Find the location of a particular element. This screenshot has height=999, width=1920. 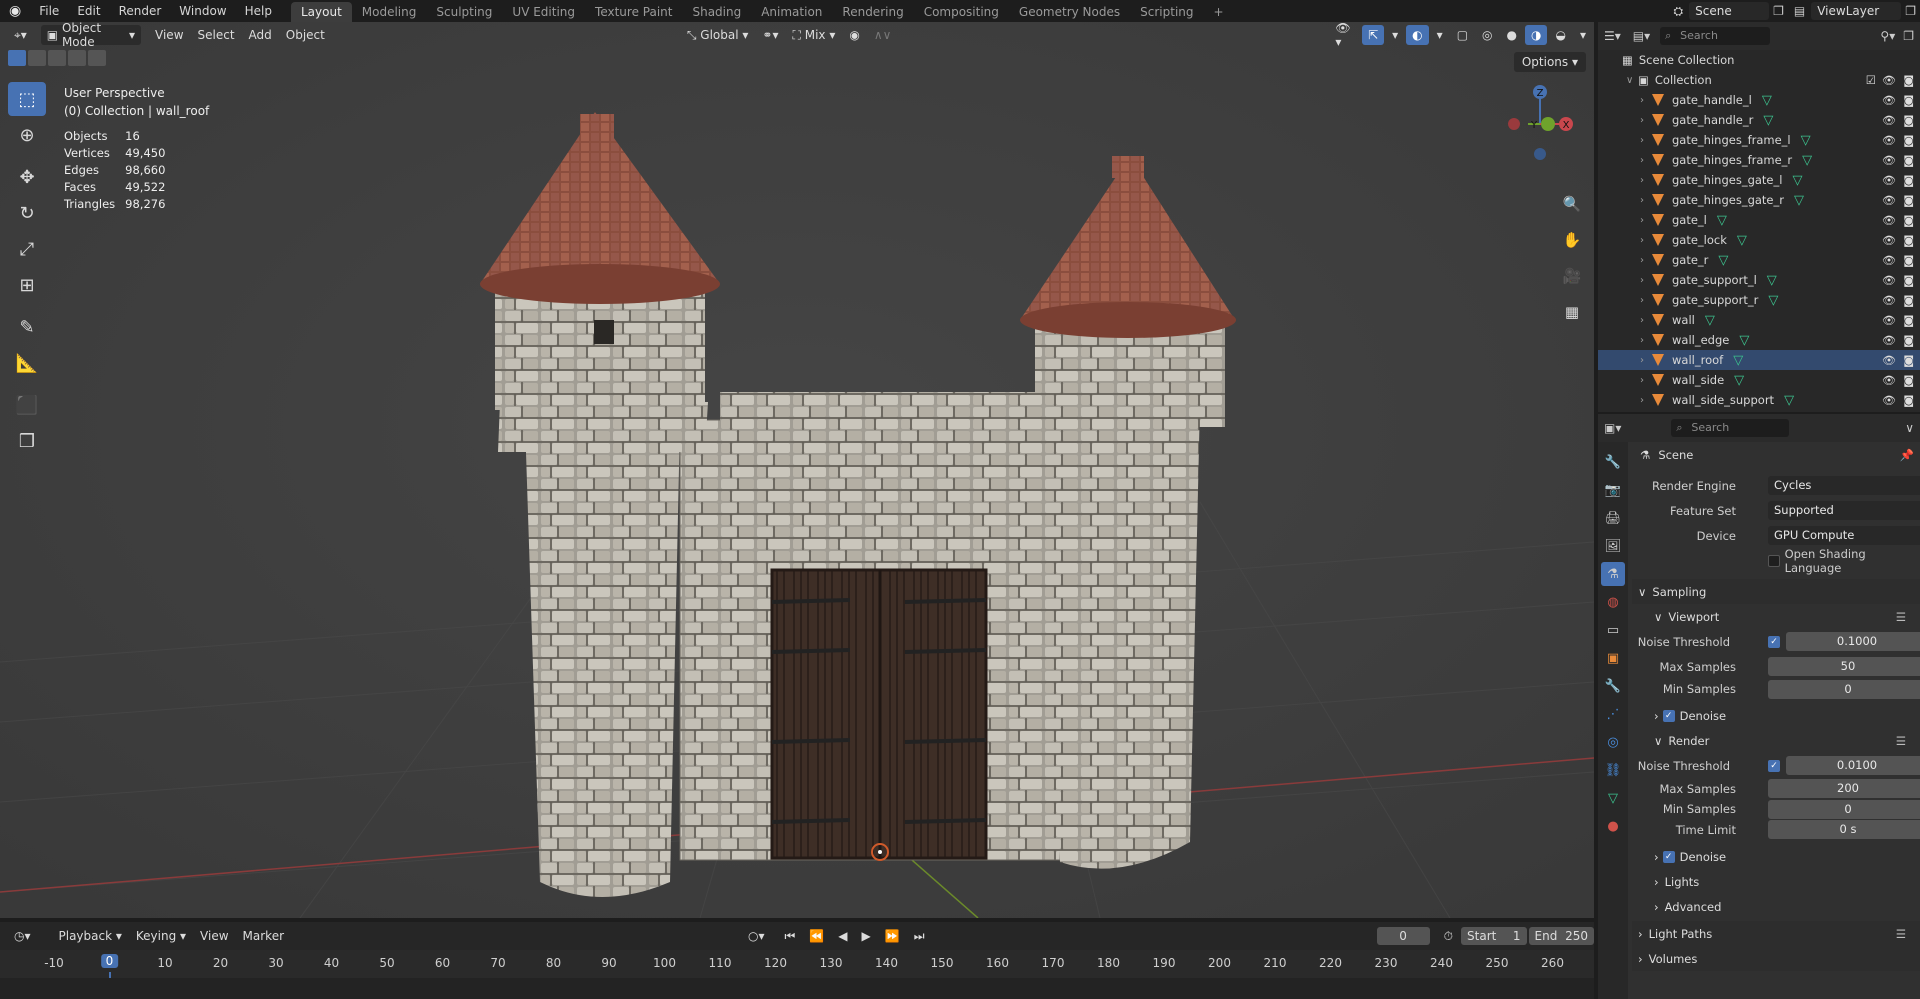

tab-compositing: Compositing is located at coordinates (961, 12).